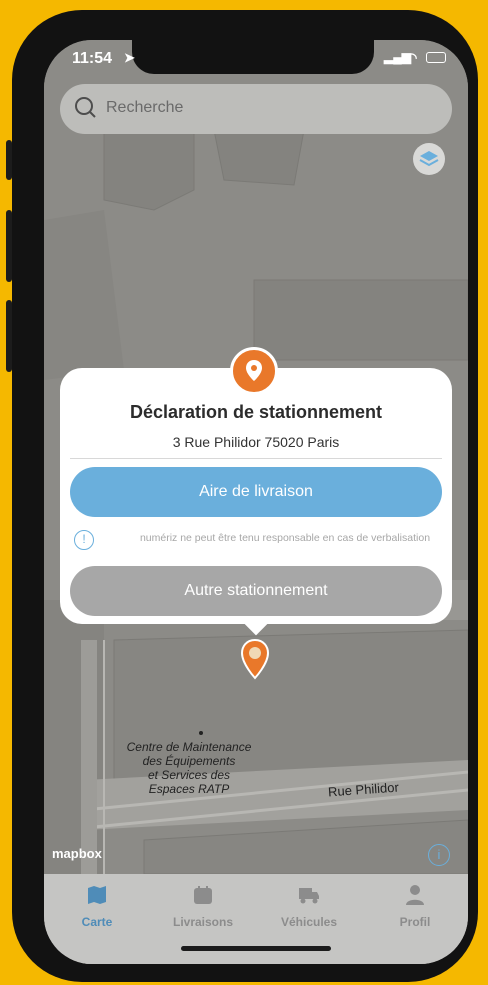  What do you see at coordinates (256, 492) in the screenshot?
I see `delivery-area-button: Aire de livraison` at bounding box center [256, 492].